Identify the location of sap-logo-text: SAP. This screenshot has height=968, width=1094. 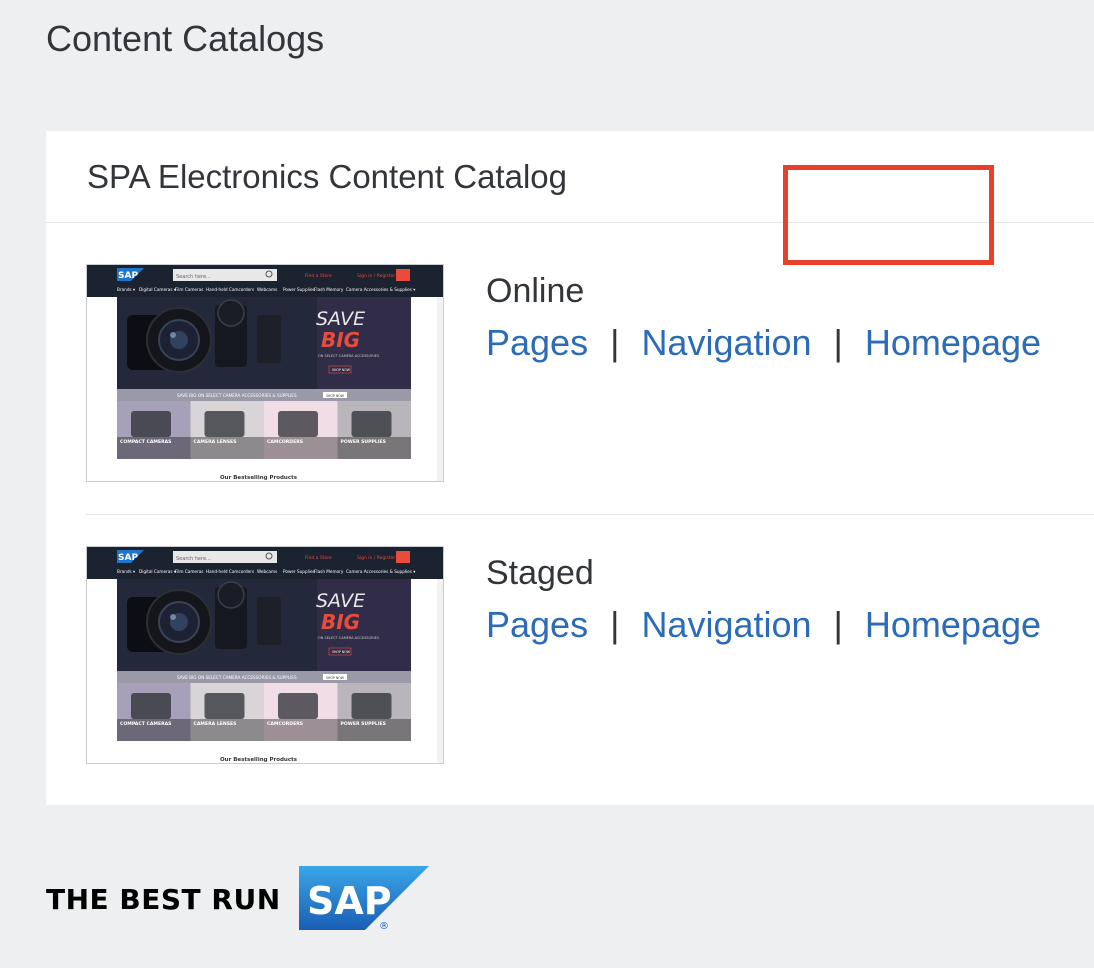
(349, 901).